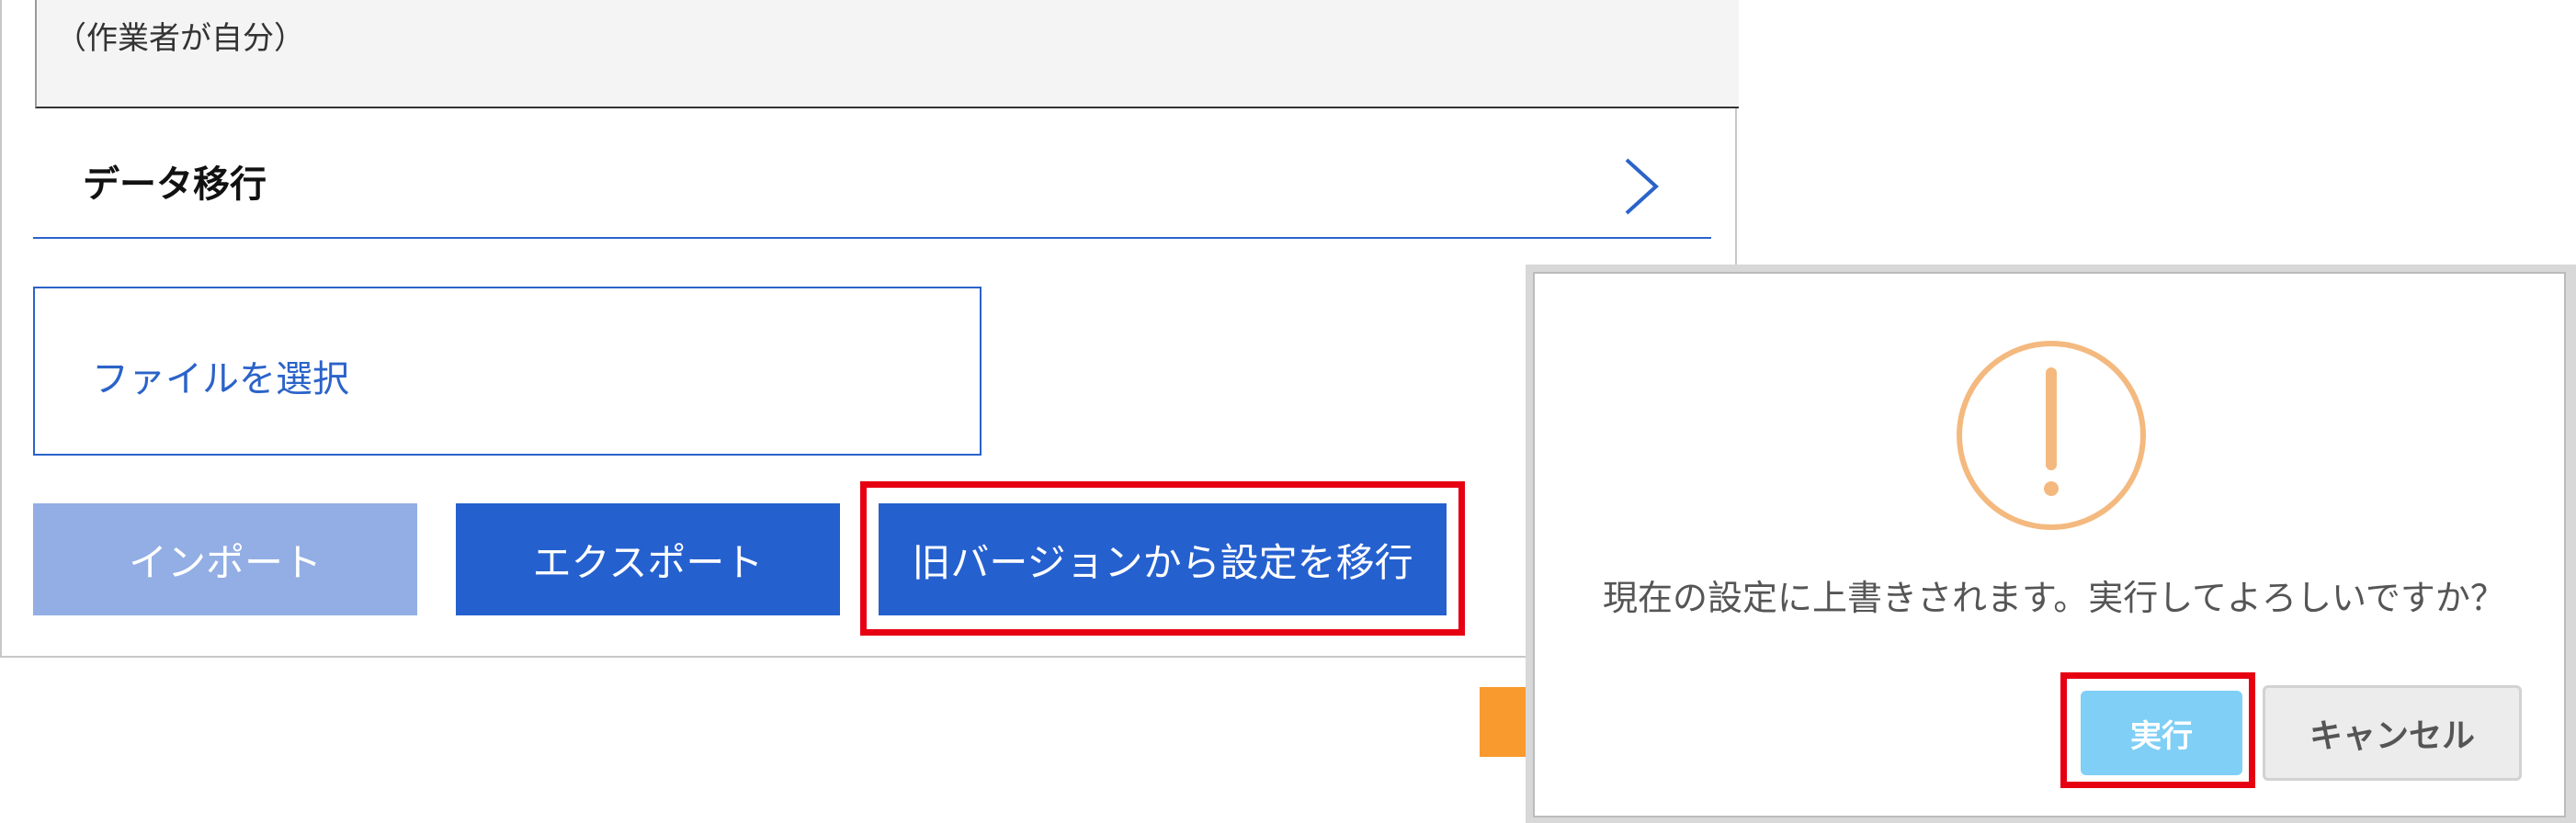 The width and height of the screenshot is (2576, 823). I want to click on data-migration-section: データ移行, so click(872, 174).